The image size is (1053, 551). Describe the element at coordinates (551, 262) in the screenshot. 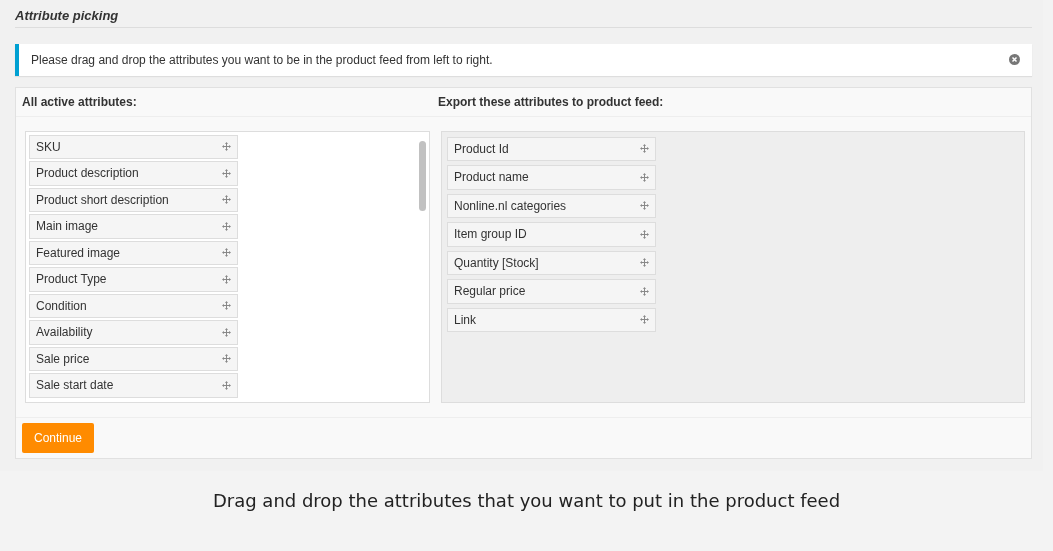

I see `attribute-item: Quantity [Stock]` at that location.